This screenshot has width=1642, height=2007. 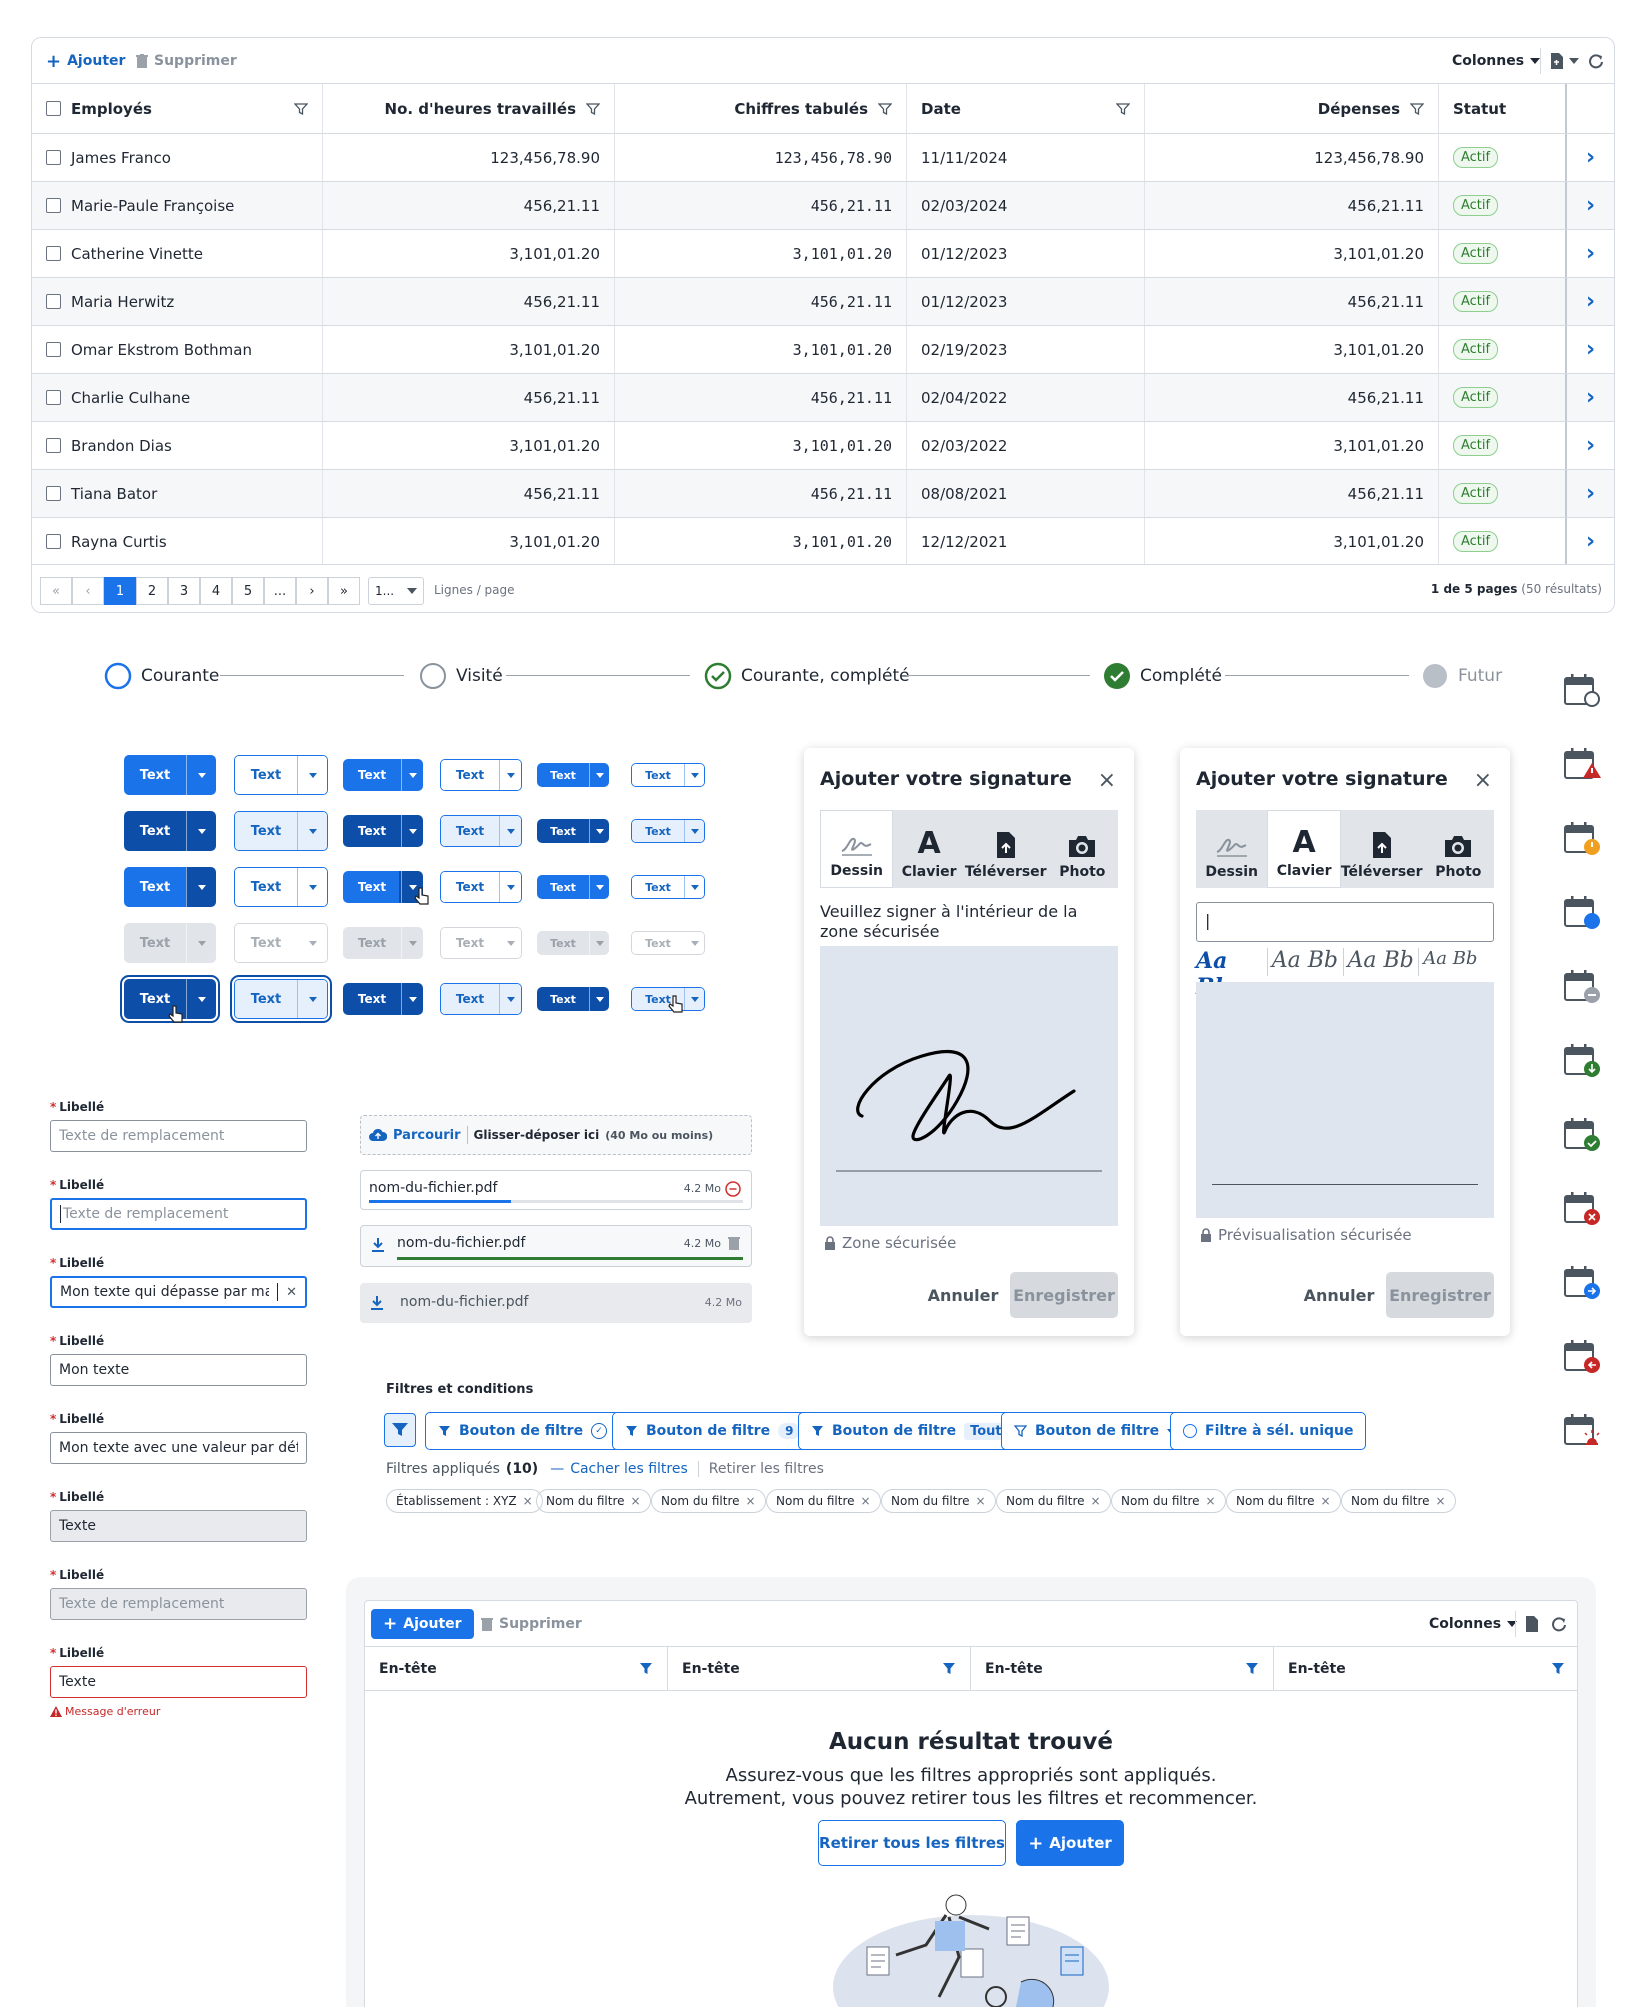 What do you see at coordinates (1107, 780) in the screenshot?
I see `close-icon: ×` at bounding box center [1107, 780].